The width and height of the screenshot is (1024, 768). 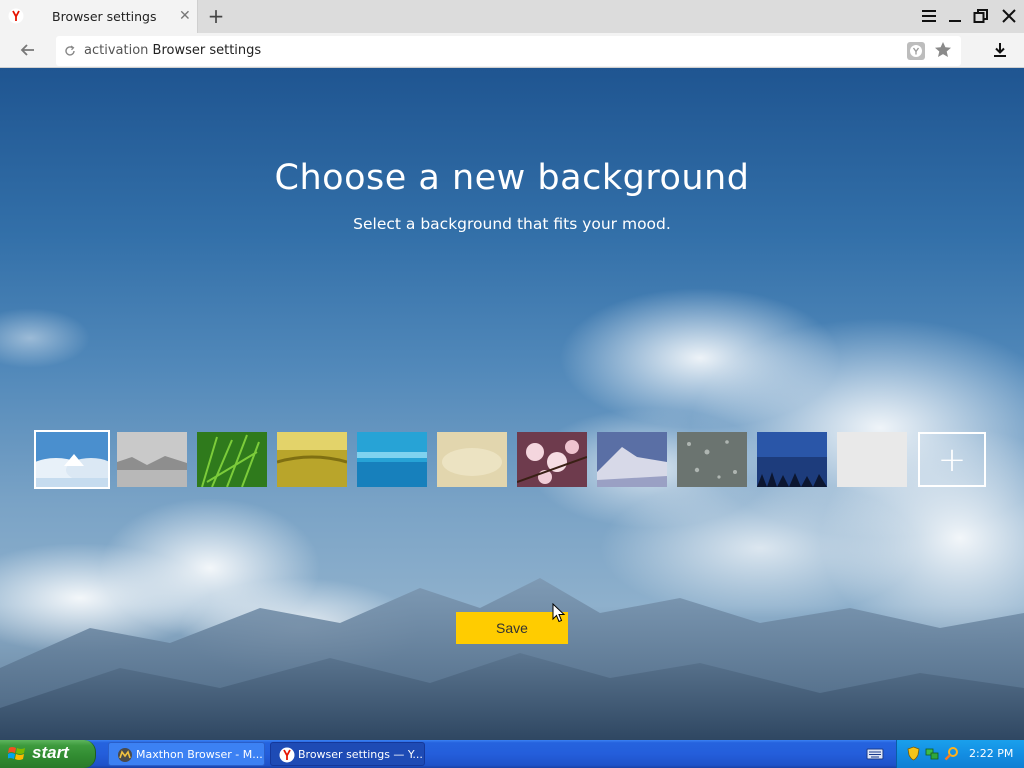 What do you see at coordinates (508, 51) in the screenshot?
I see `address-bar: activation Browser settings` at bounding box center [508, 51].